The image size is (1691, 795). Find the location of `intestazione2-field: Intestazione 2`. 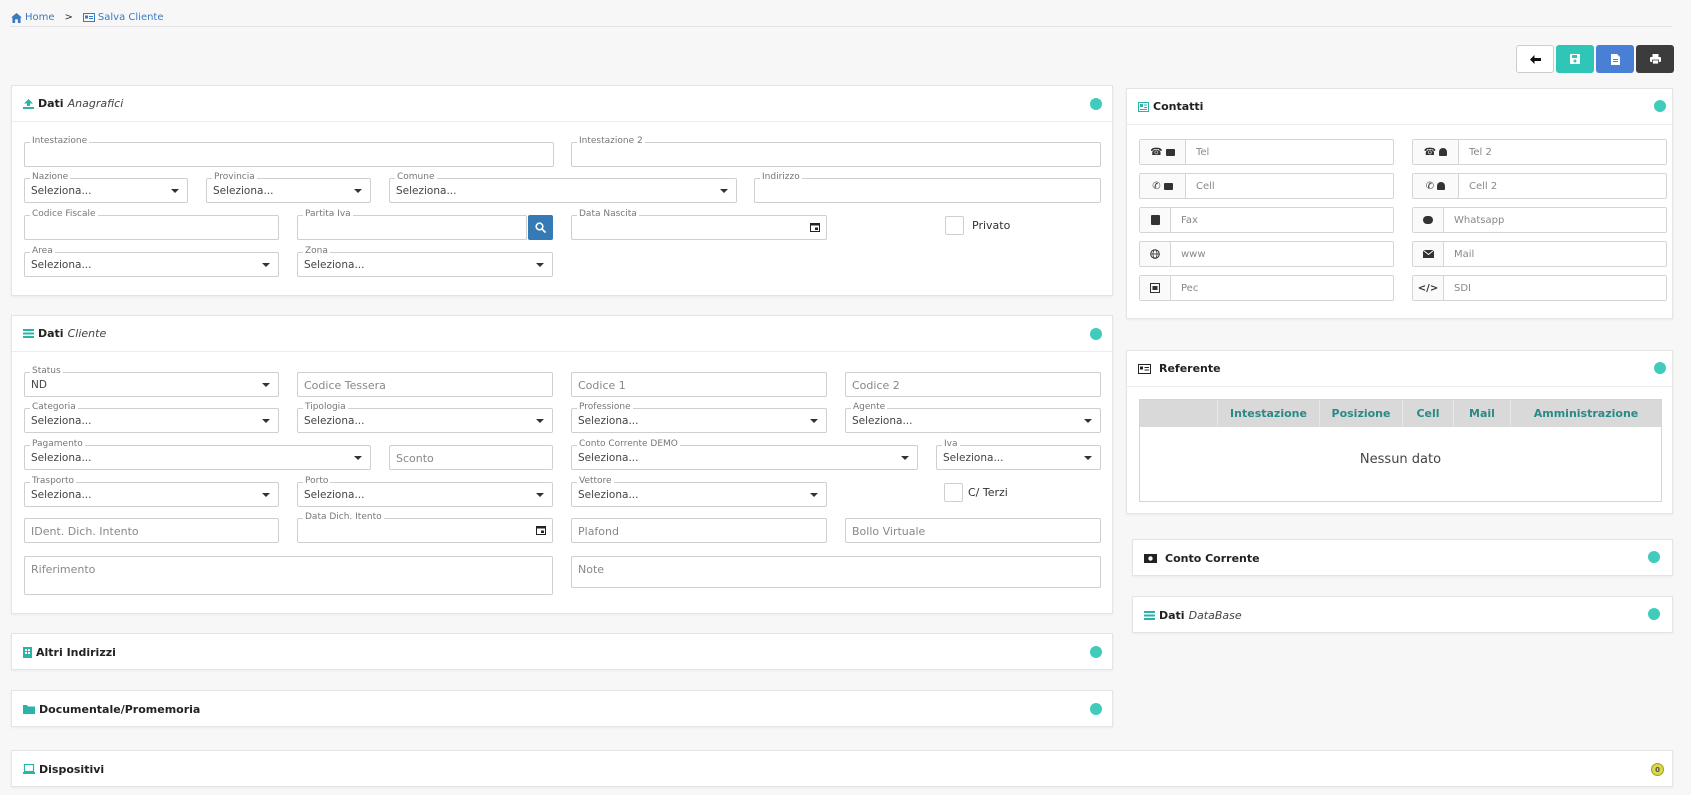

intestazione2-field: Intestazione 2 is located at coordinates (836, 151).